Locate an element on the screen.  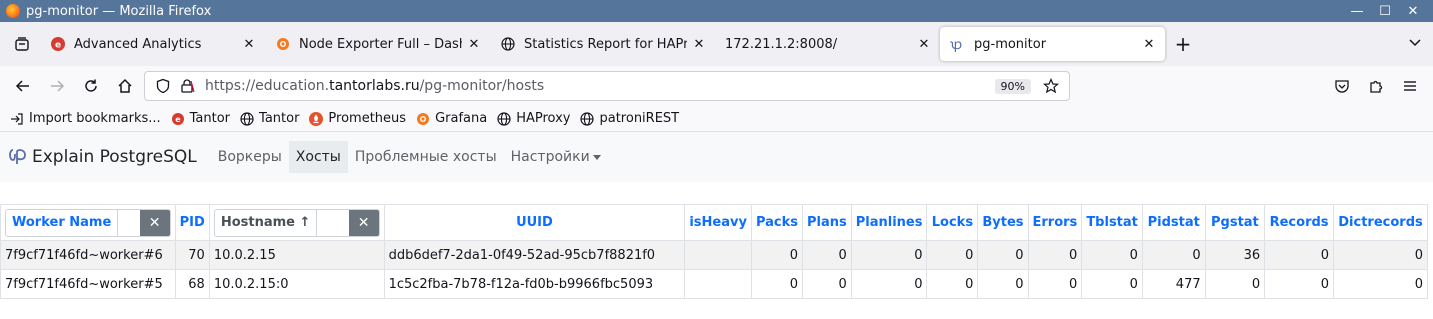
errors-header: Errors is located at coordinates (1055, 222).